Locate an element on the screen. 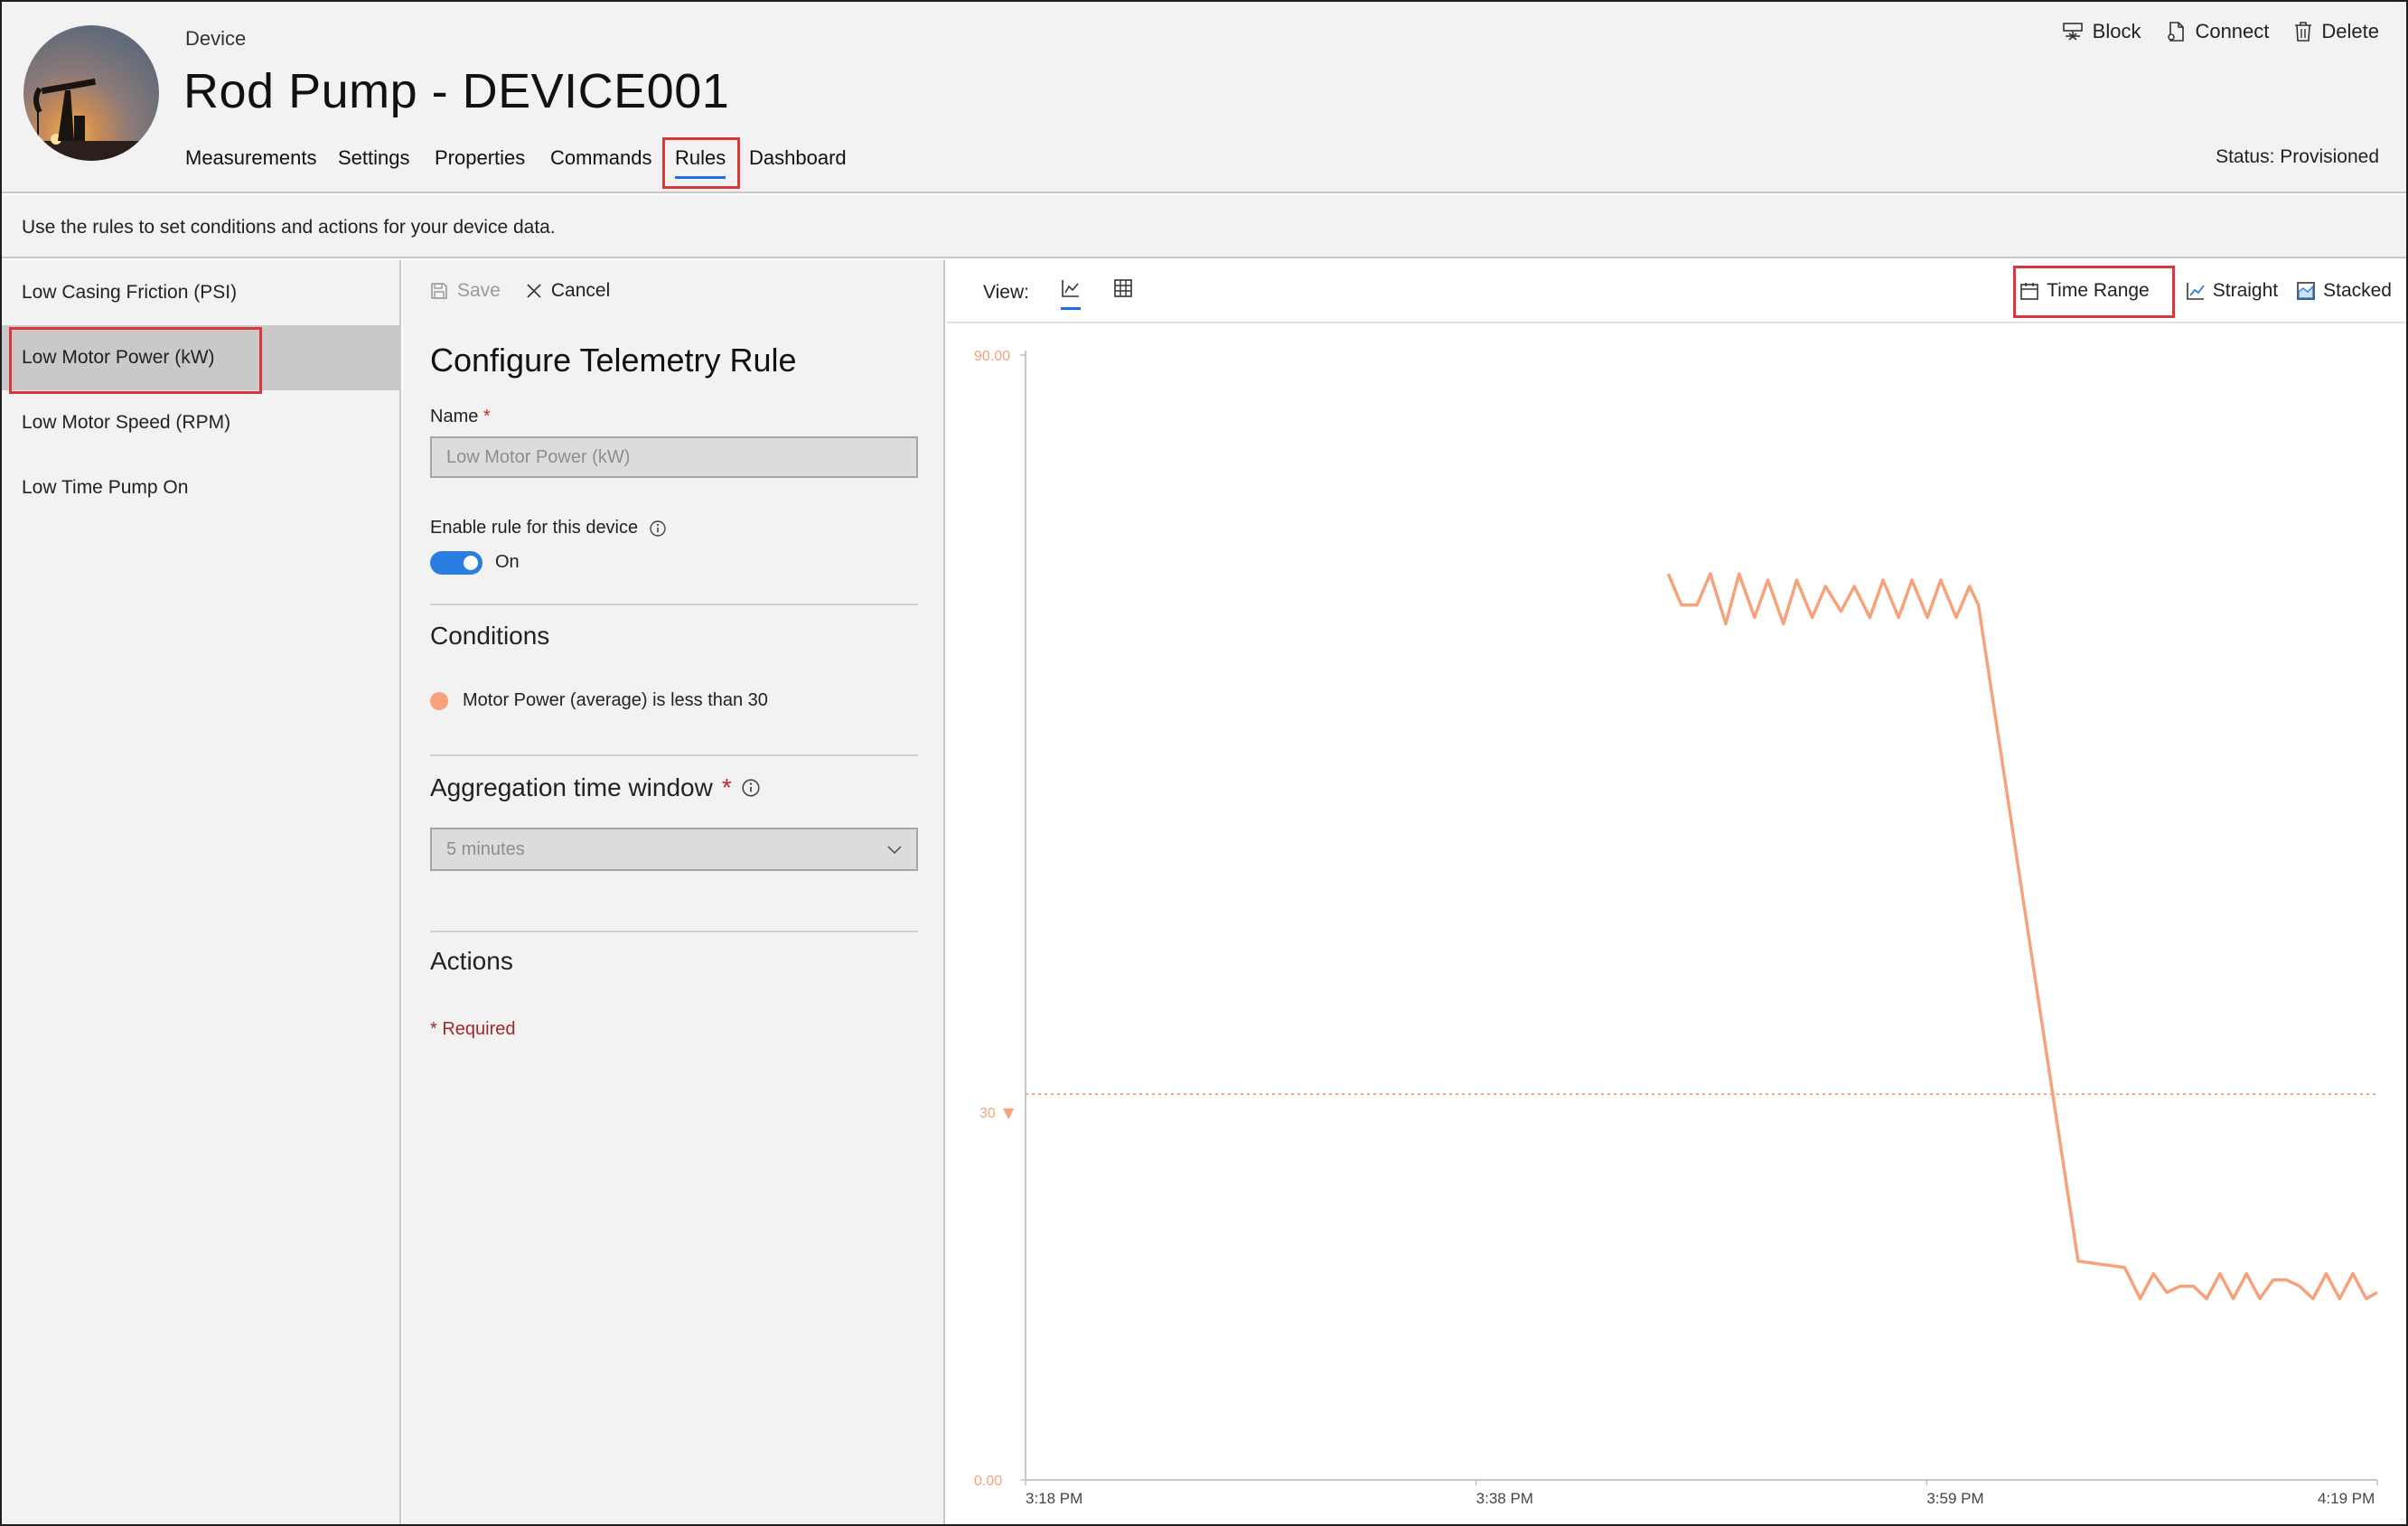  x-tick-label: 4:19 PM is located at coordinates (2346, 1498).